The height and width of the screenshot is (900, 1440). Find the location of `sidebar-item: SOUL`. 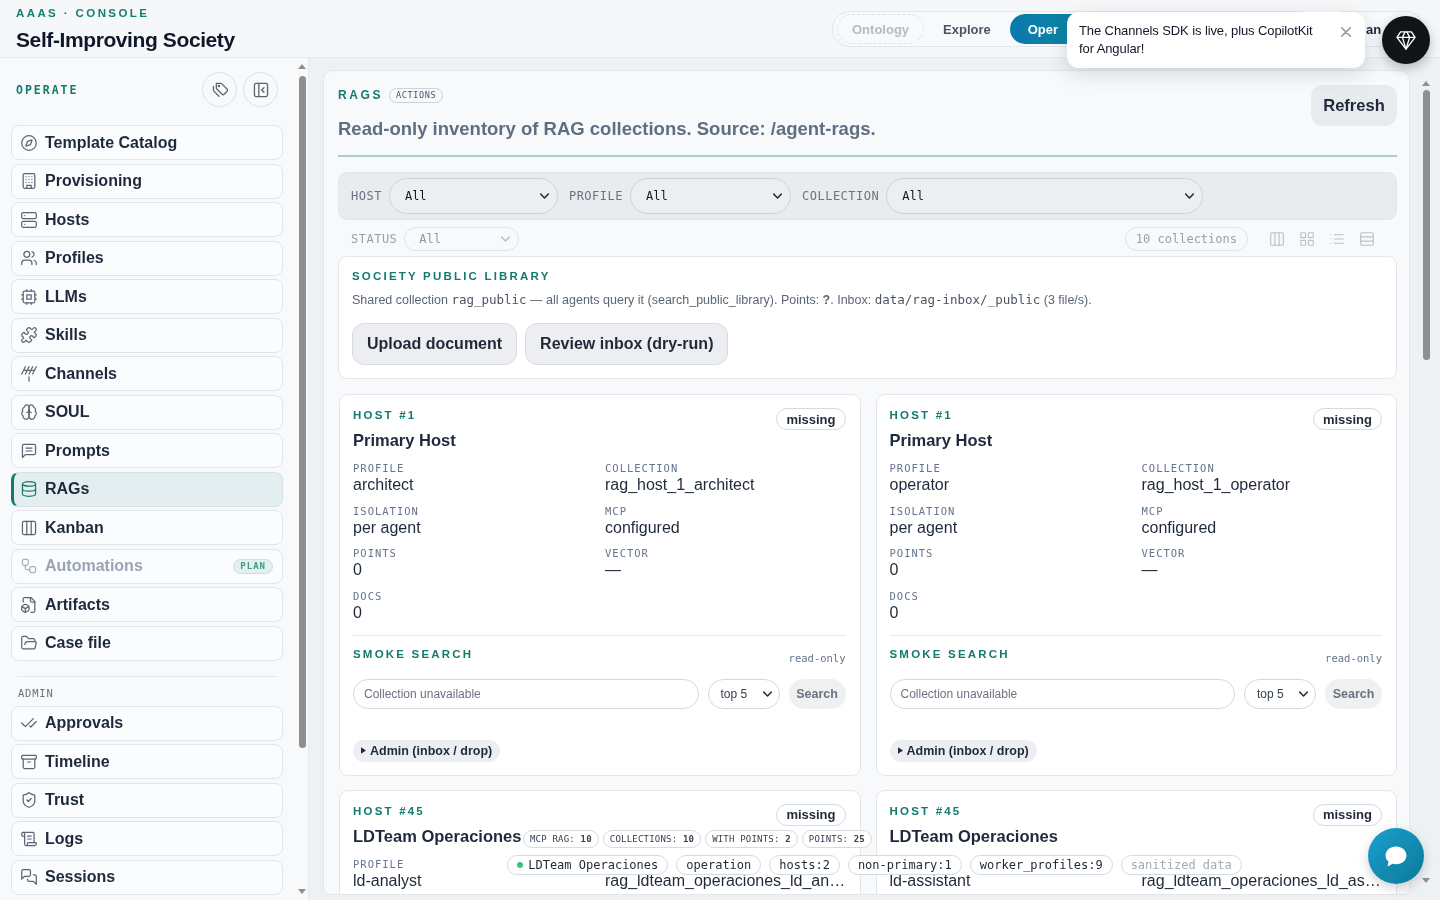

sidebar-item: SOUL is located at coordinates (147, 412).